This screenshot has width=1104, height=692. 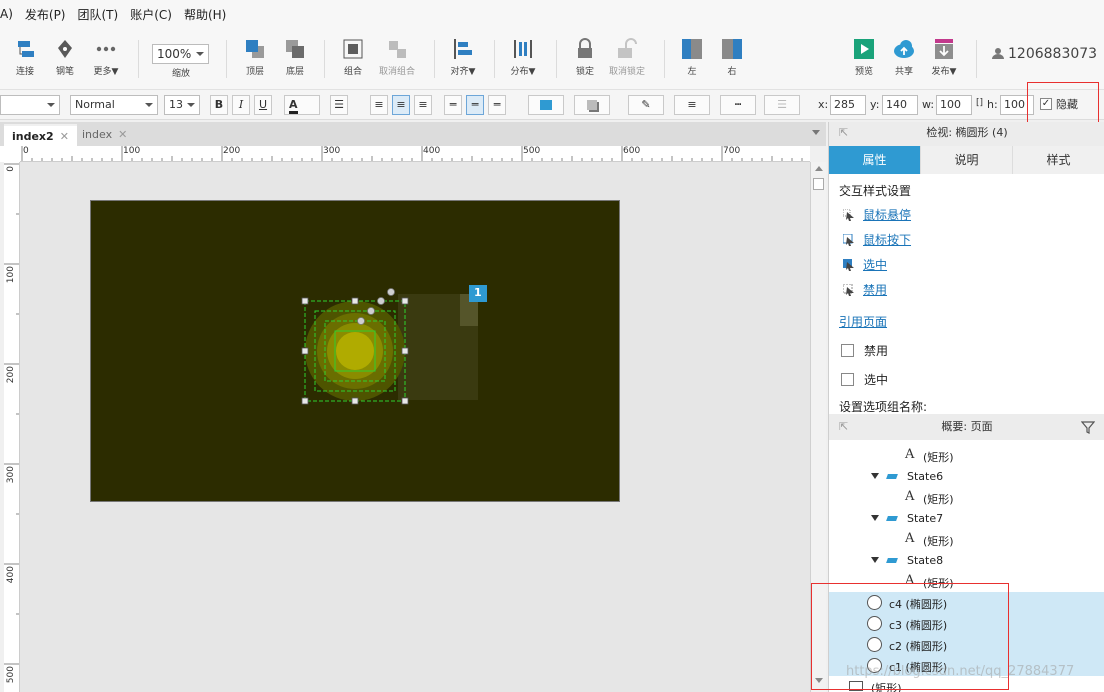 What do you see at coordinates (865, 264) in the screenshot?
I see `selected-link: 选中` at bounding box center [865, 264].